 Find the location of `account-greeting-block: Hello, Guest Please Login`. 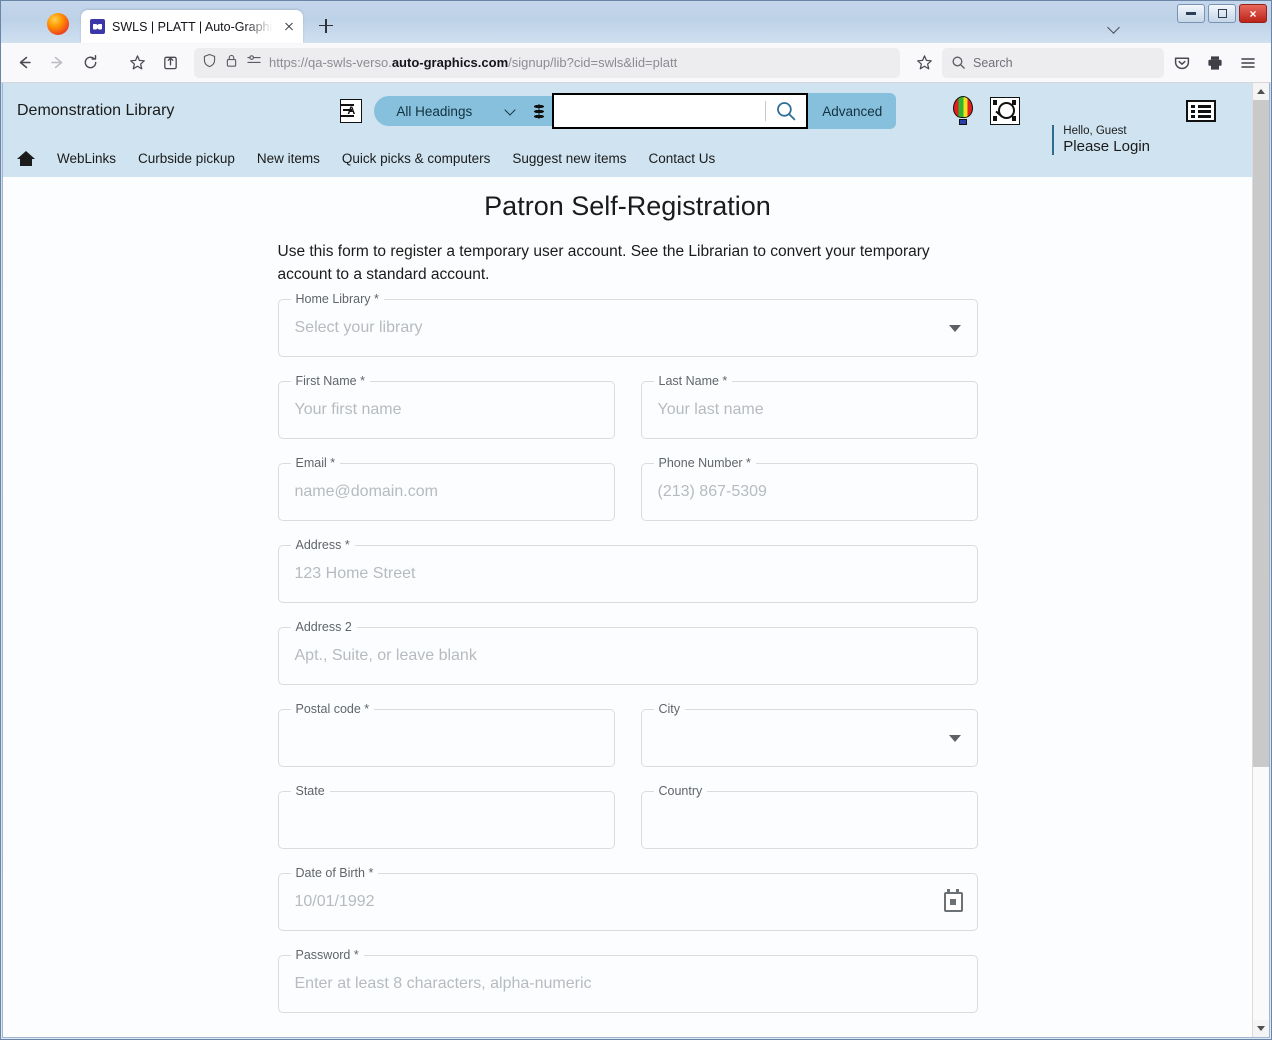

account-greeting-block: Hello, Guest Please Login is located at coordinates (1101, 140).